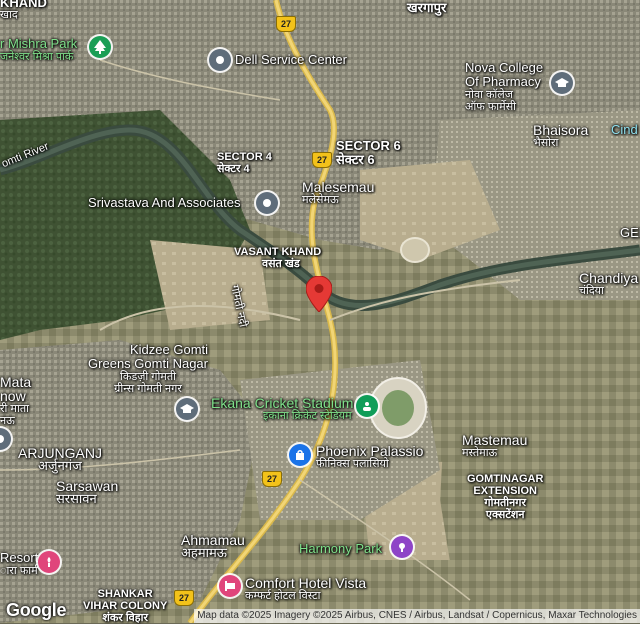 The image size is (640, 624). What do you see at coordinates (340, 549) in the screenshot?
I see `place-label-harmony-park: Harmony Park` at bounding box center [340, 549].